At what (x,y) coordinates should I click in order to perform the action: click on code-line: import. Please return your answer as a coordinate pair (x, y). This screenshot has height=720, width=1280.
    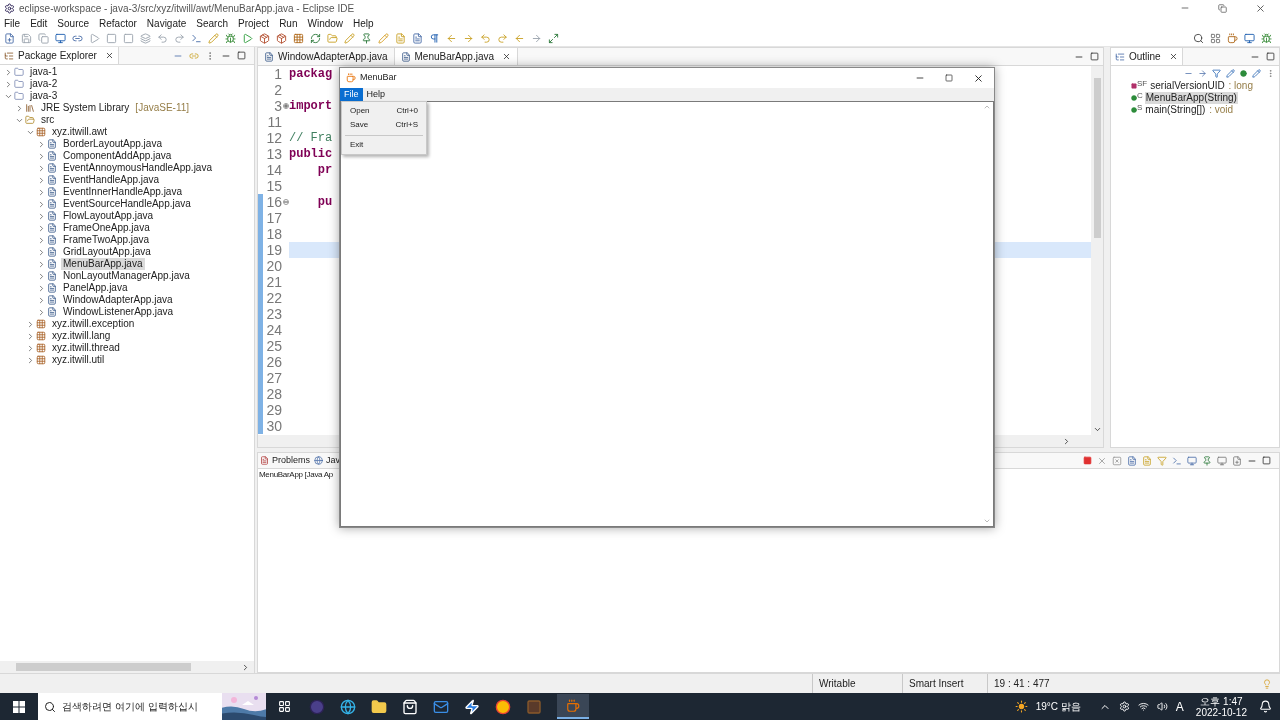
    Looking at the image, I should click on (311, 106).